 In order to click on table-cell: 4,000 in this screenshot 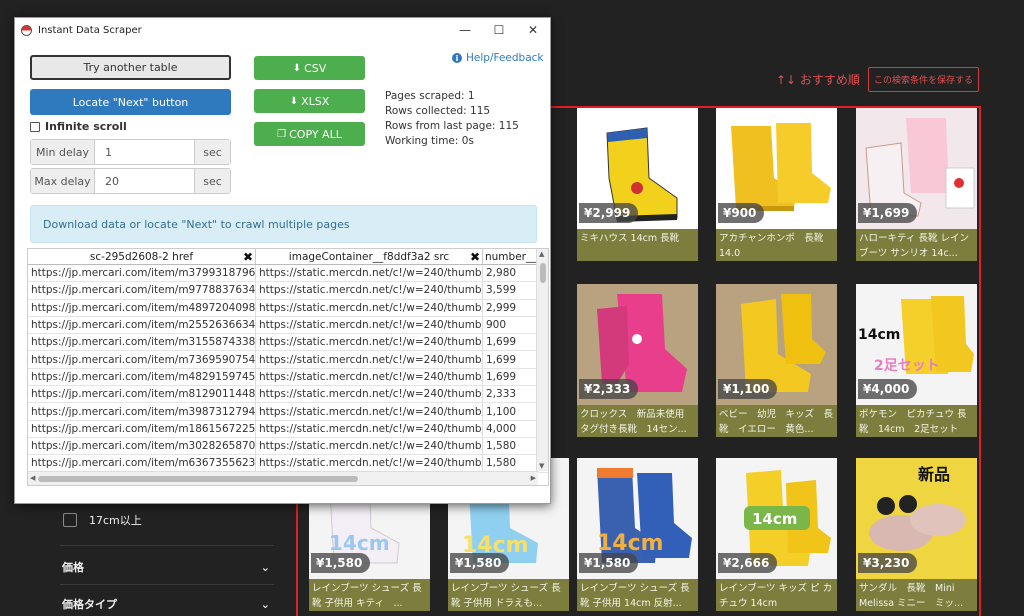, I will do `click(510, 428)`.